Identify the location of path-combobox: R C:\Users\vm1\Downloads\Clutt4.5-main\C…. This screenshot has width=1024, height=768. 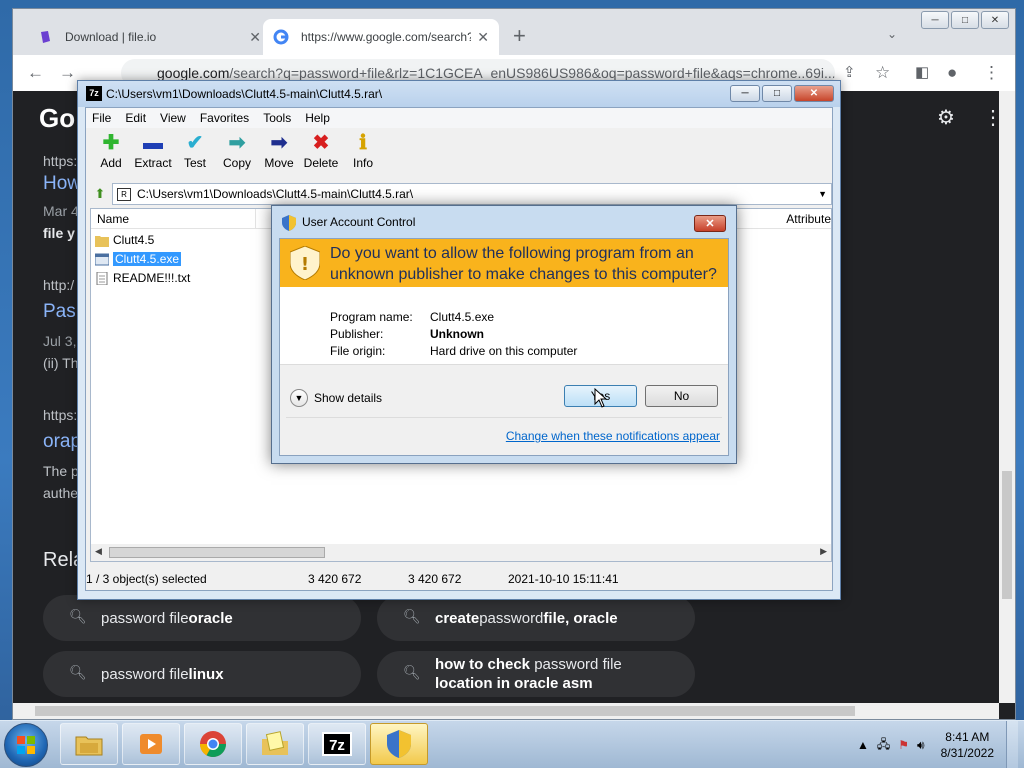
(472, 194).